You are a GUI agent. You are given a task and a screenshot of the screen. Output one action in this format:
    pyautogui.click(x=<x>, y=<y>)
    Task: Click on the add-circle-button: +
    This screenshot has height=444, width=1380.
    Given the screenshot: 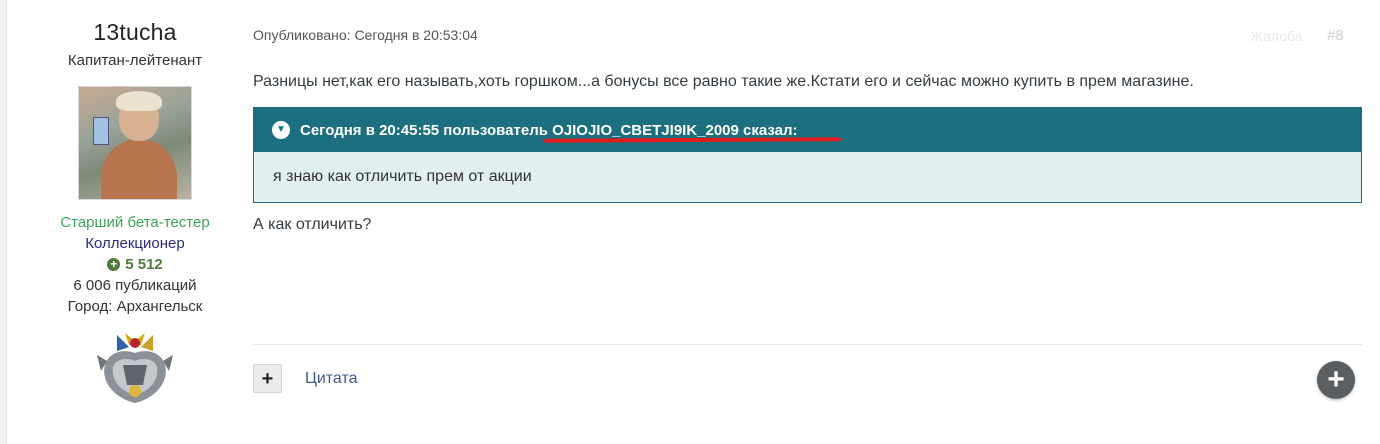 What is the action you would take?
    pyautogui.click(x=1336, y=380)
    